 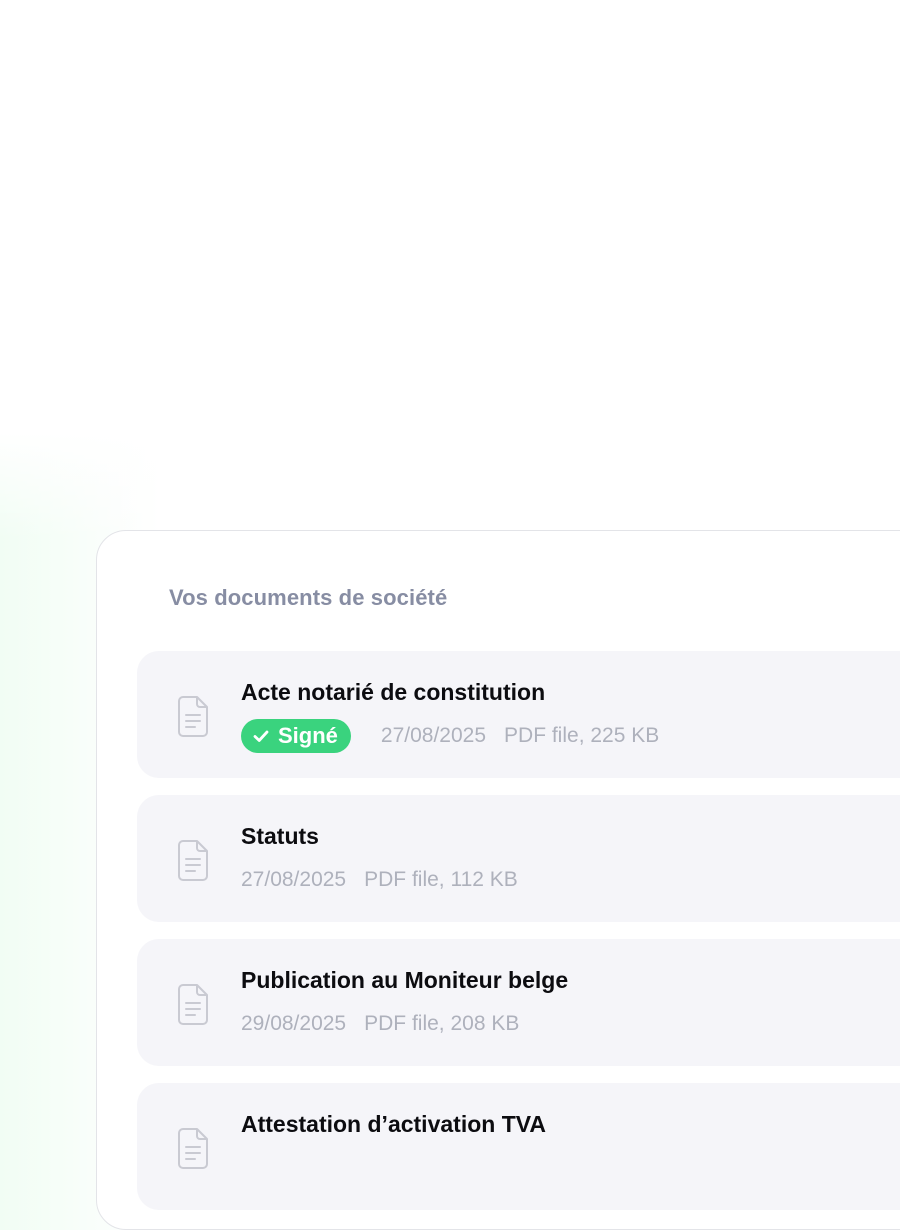 What do you see at coordinates (294, 1023) in the screenshot?
I see `document-date: 29/08/2025` at bounding box center [294, 1023].